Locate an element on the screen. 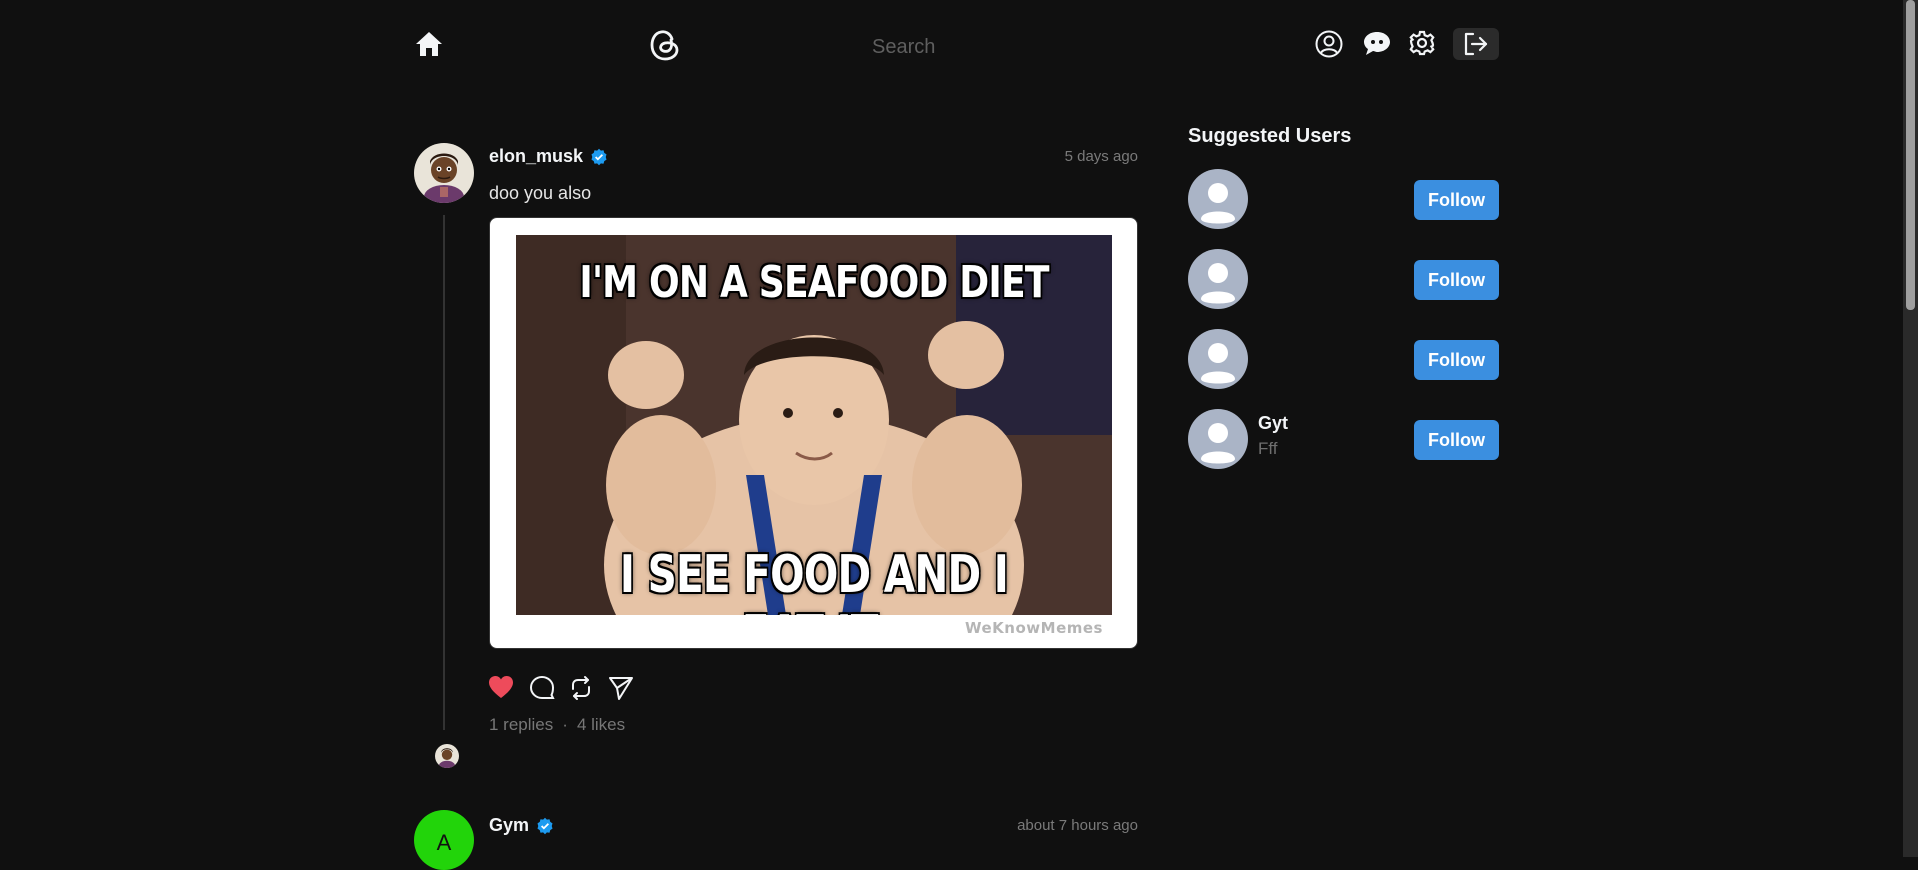 This screenshot has height=870, width=1918. post-time: 5 days ago is located at coordinates (1101, 156).